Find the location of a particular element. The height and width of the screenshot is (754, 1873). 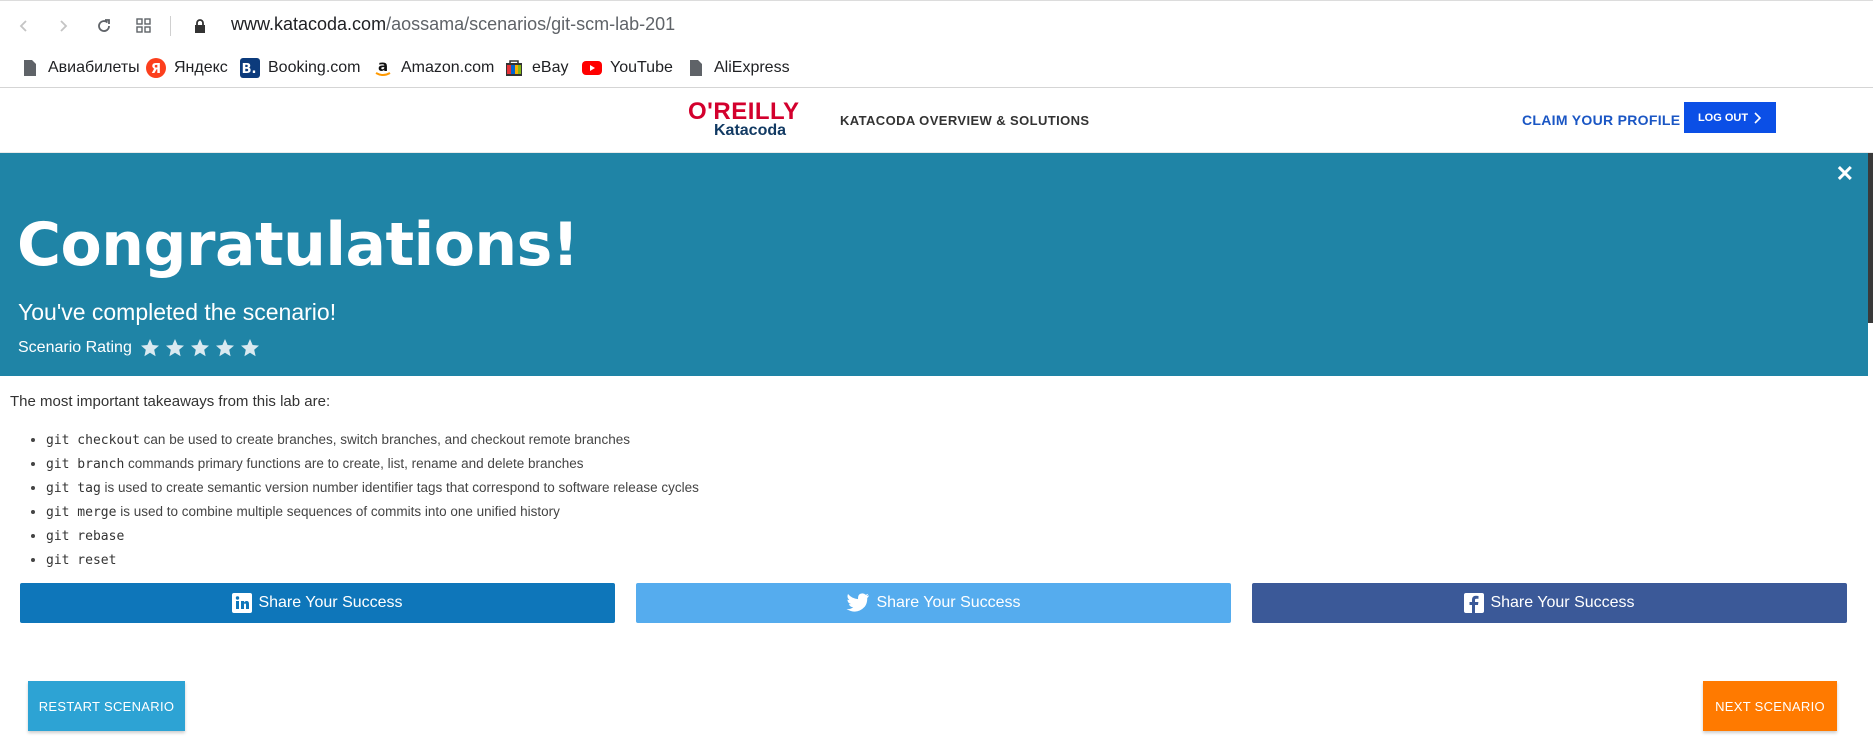

ebay-icon is located at coordinates (514, 68).